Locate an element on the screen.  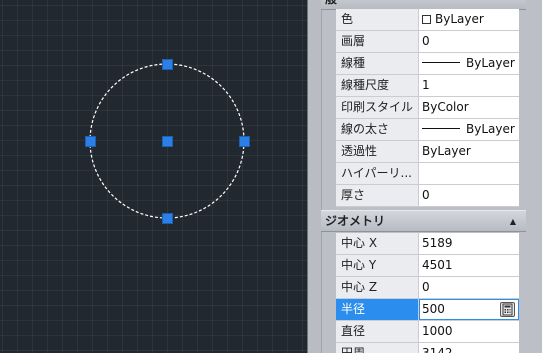
property-label: 印刷スタイル is located at coordinates (377, 107).